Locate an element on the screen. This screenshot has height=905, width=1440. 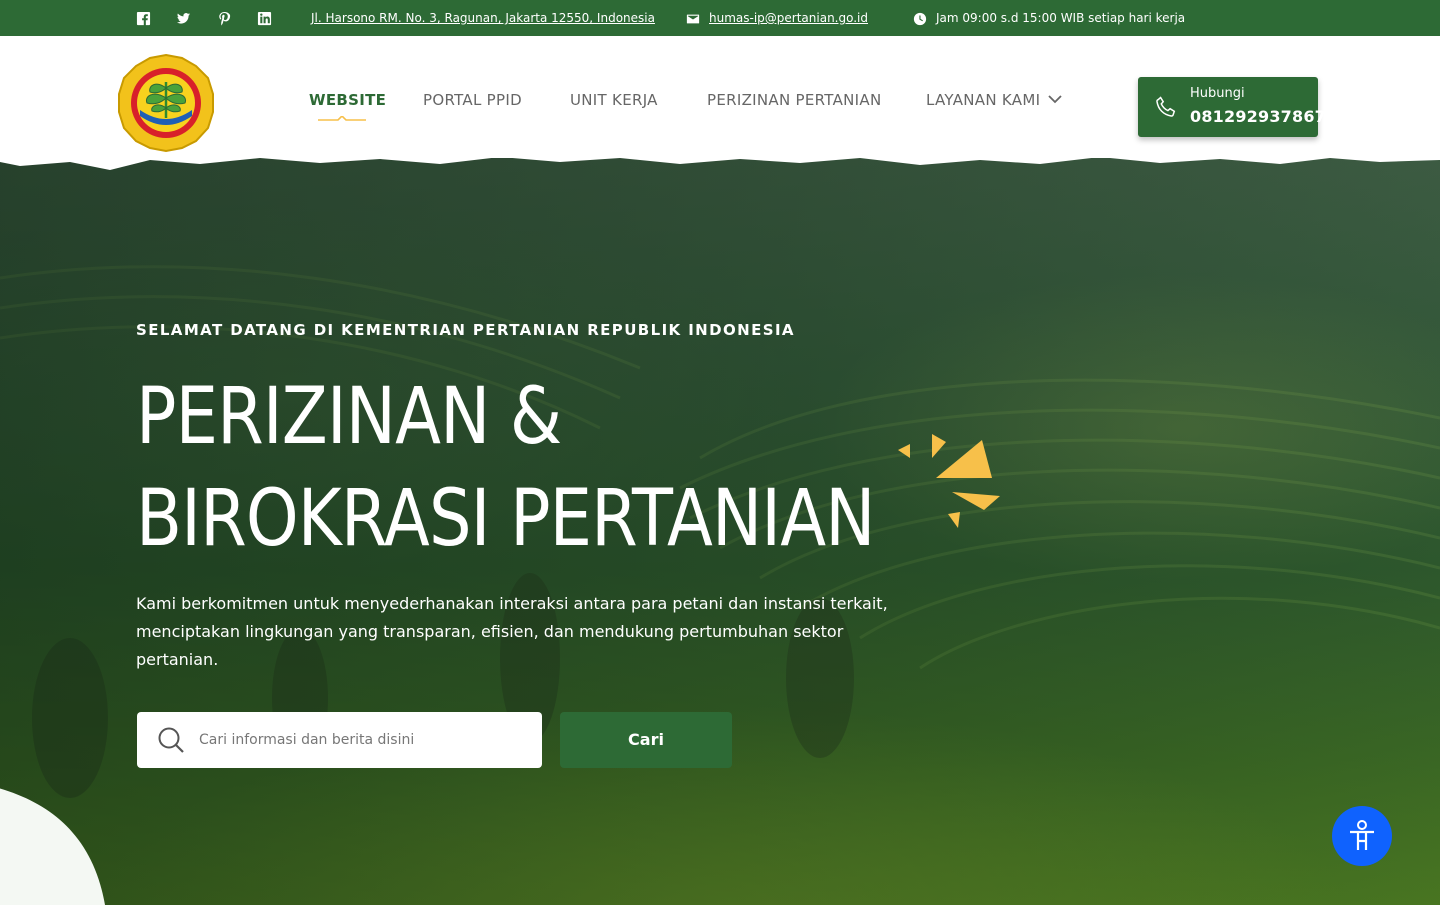
contact-button: Hubungi 081292937867 is located at coordinates (1232, 107).